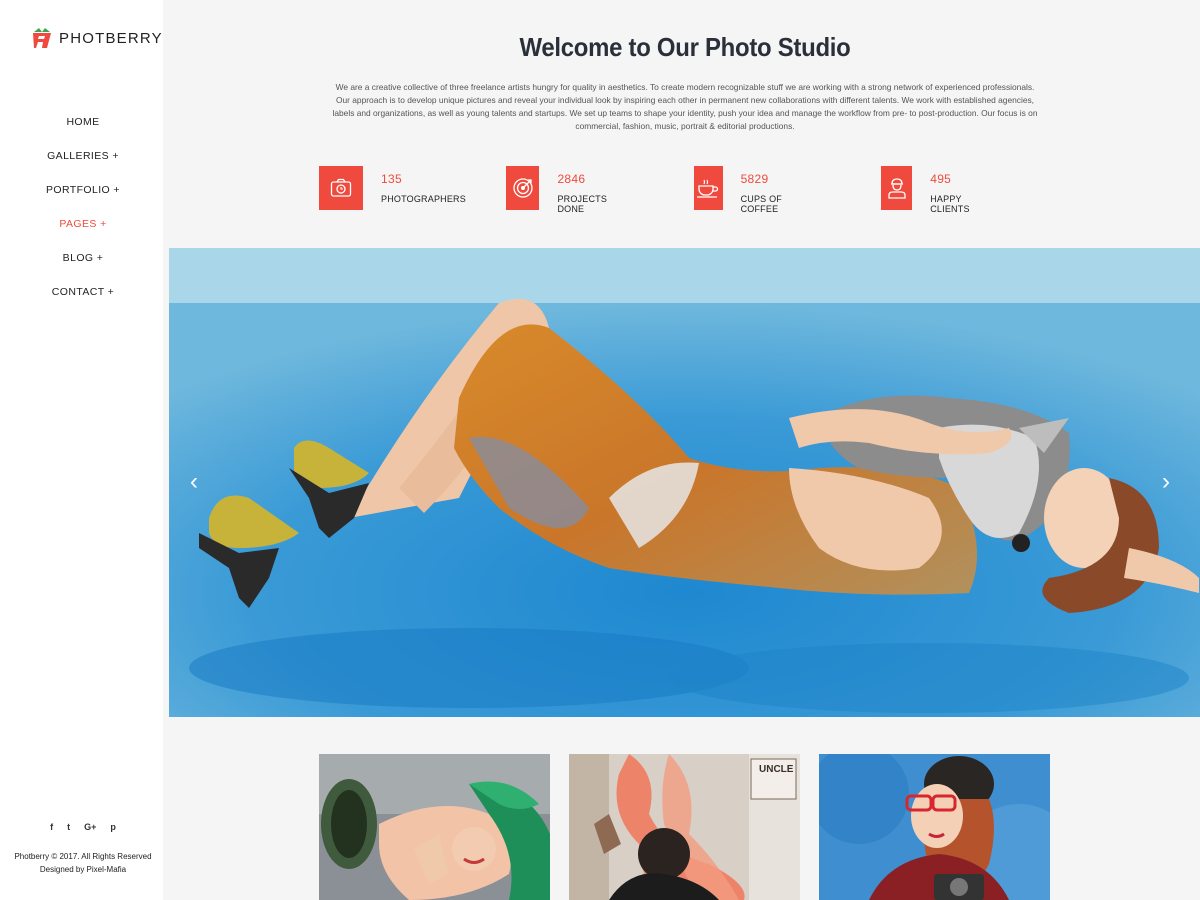 This screenshot has height=900, width=1200. I want to click on stat-label: PROJECTS DONE, so click(582, 204).